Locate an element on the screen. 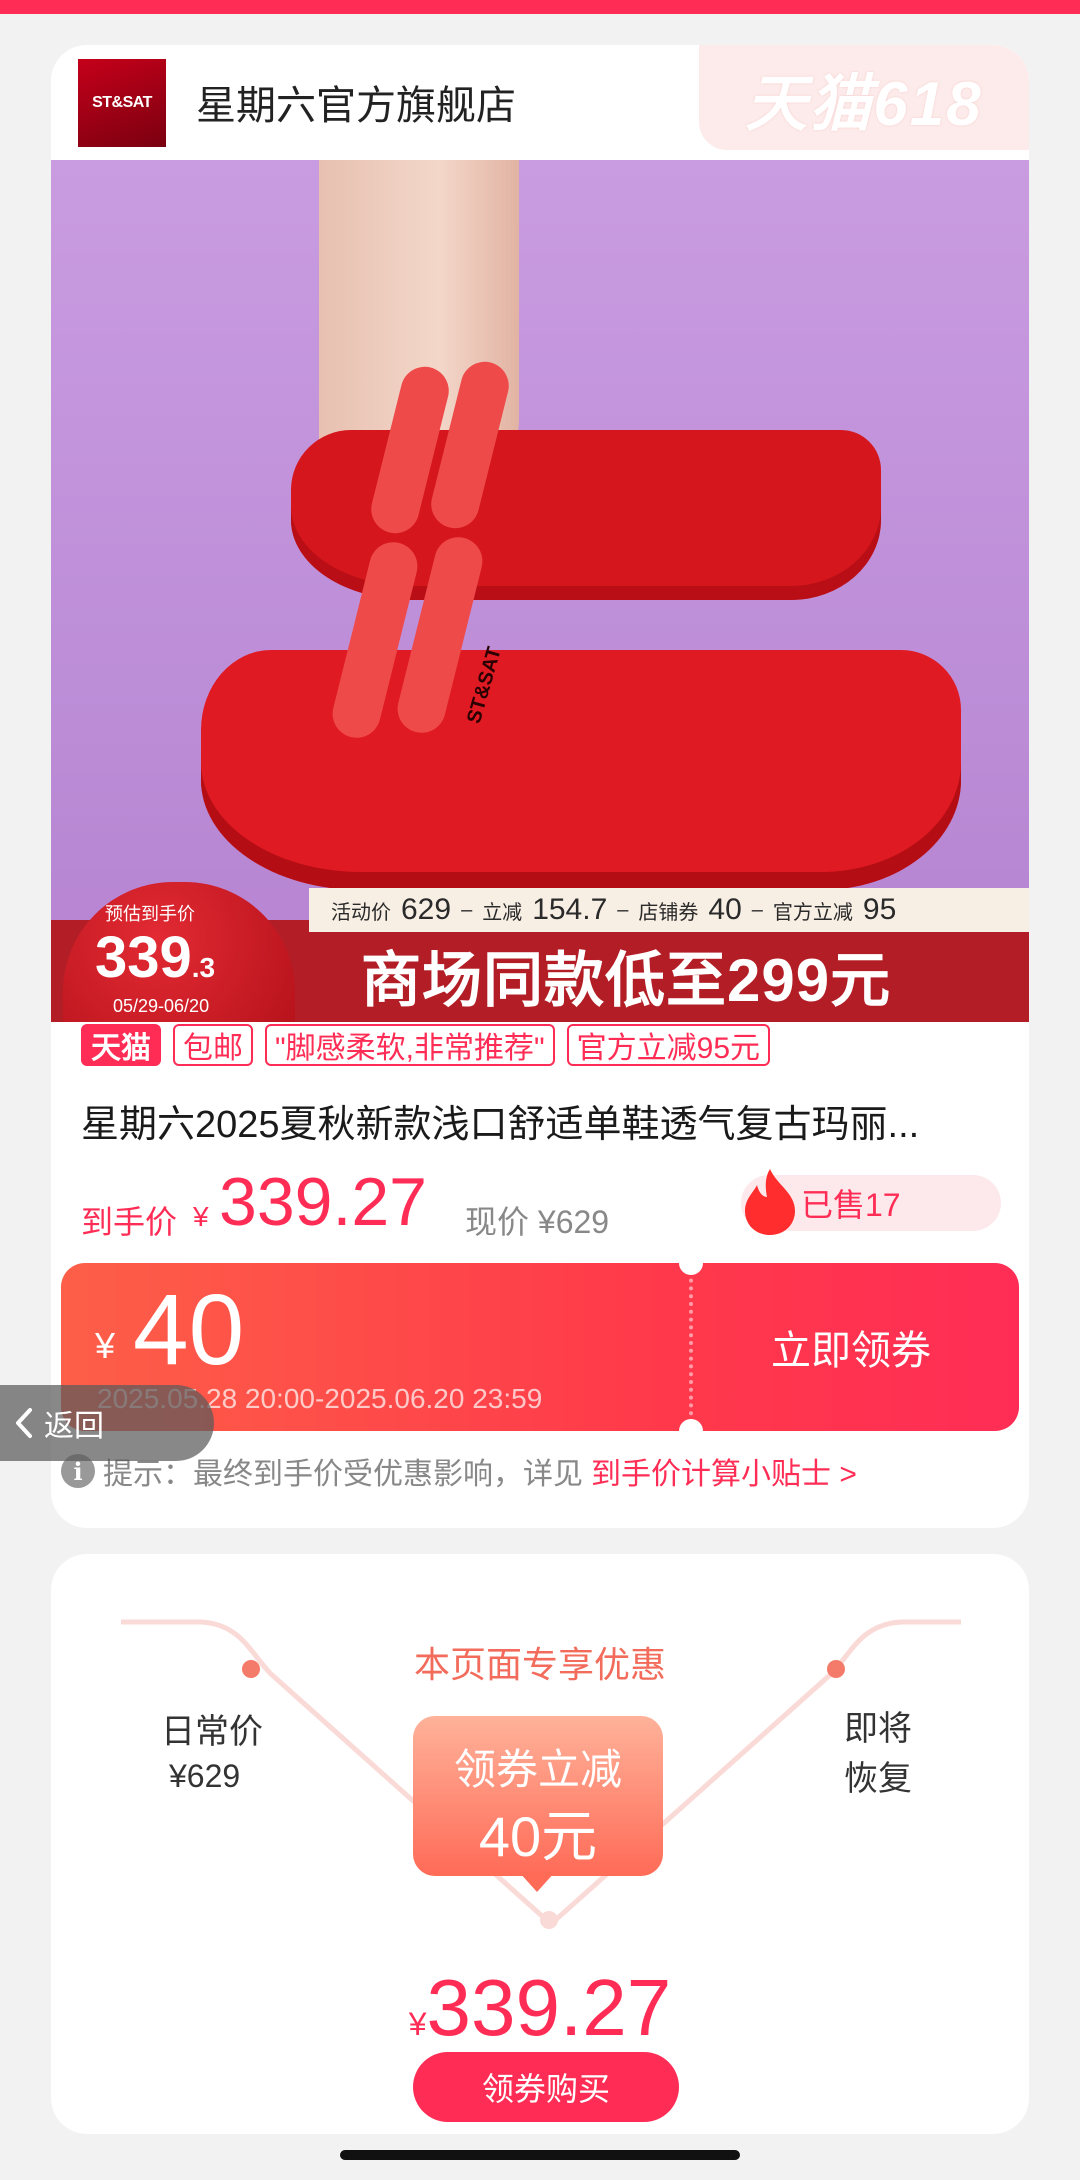 Image resolution: width=1080 pixels, height=2180 pixels. breakdown-value: 95 is located at coordinates (879, 909).